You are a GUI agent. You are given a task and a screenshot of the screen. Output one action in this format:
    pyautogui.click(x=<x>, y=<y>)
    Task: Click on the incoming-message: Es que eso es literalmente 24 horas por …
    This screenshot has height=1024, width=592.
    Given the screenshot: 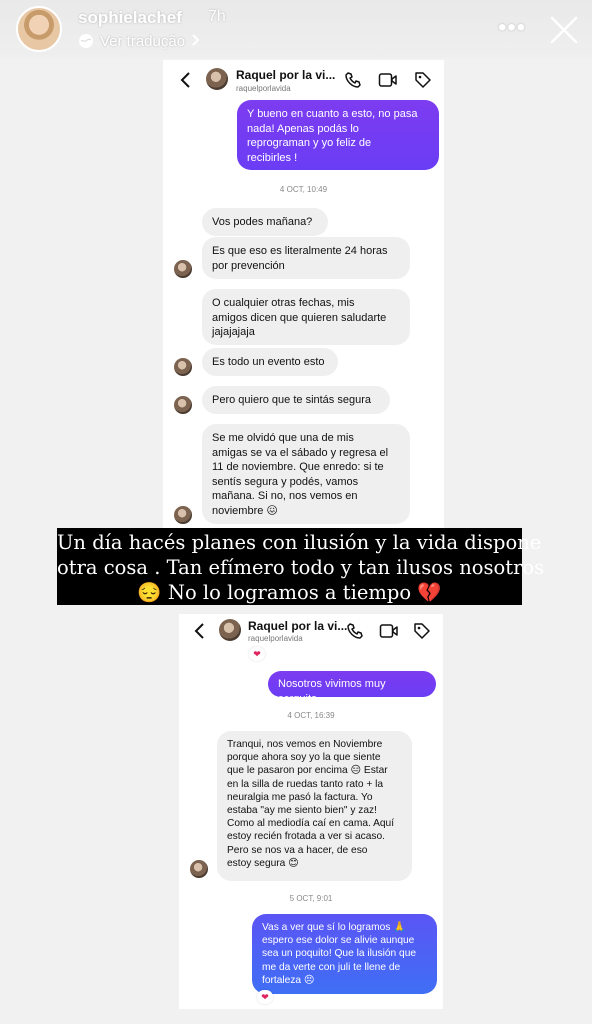 What is the action you would take?
    pyautogui.click(x=306, y=258)
    